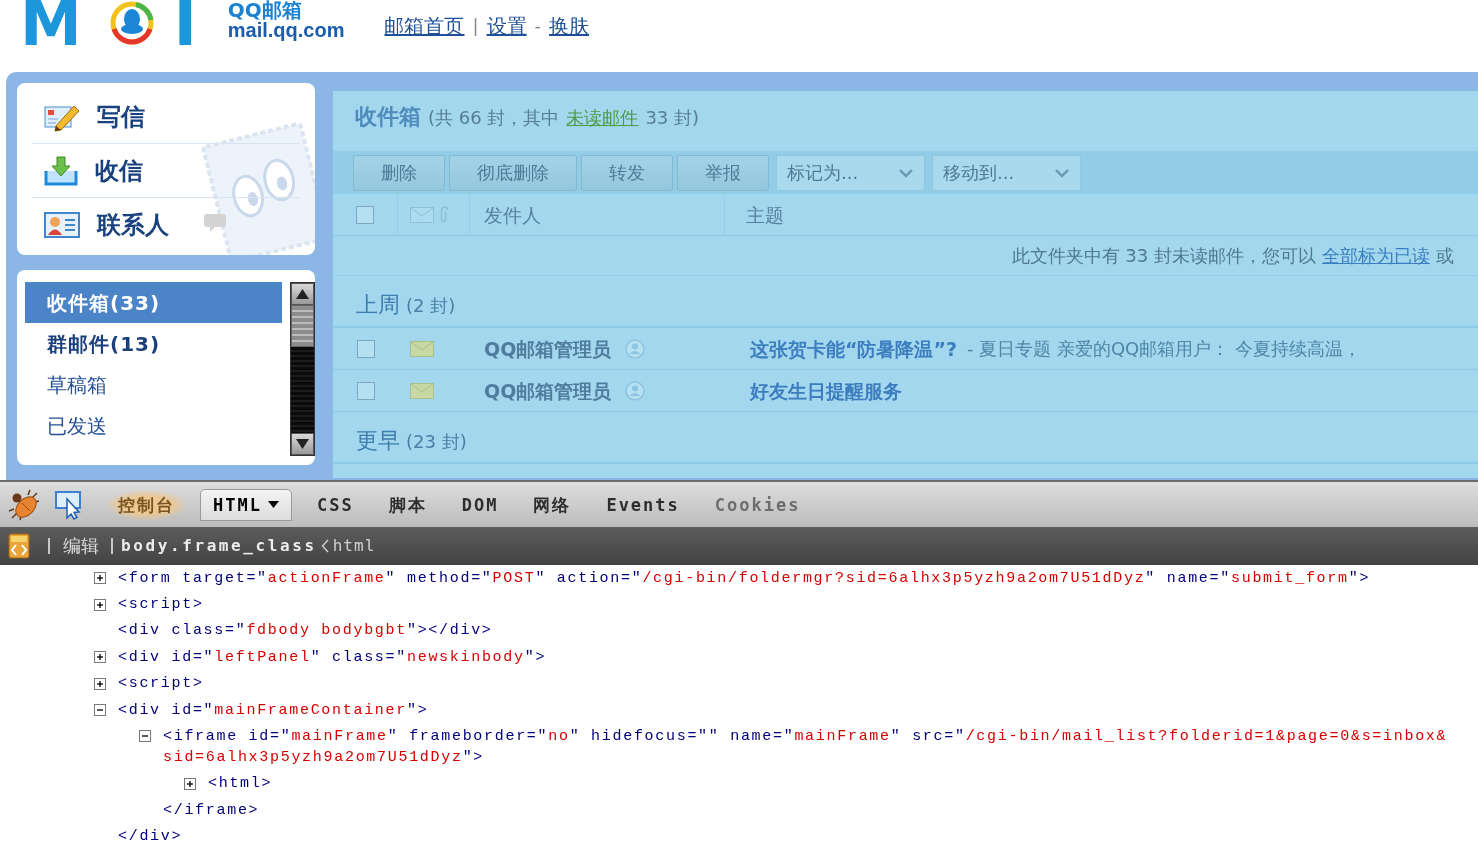 The width and height of the screenshot is (1478, 849). I want to click on envelope-icon, so click(422, 214).